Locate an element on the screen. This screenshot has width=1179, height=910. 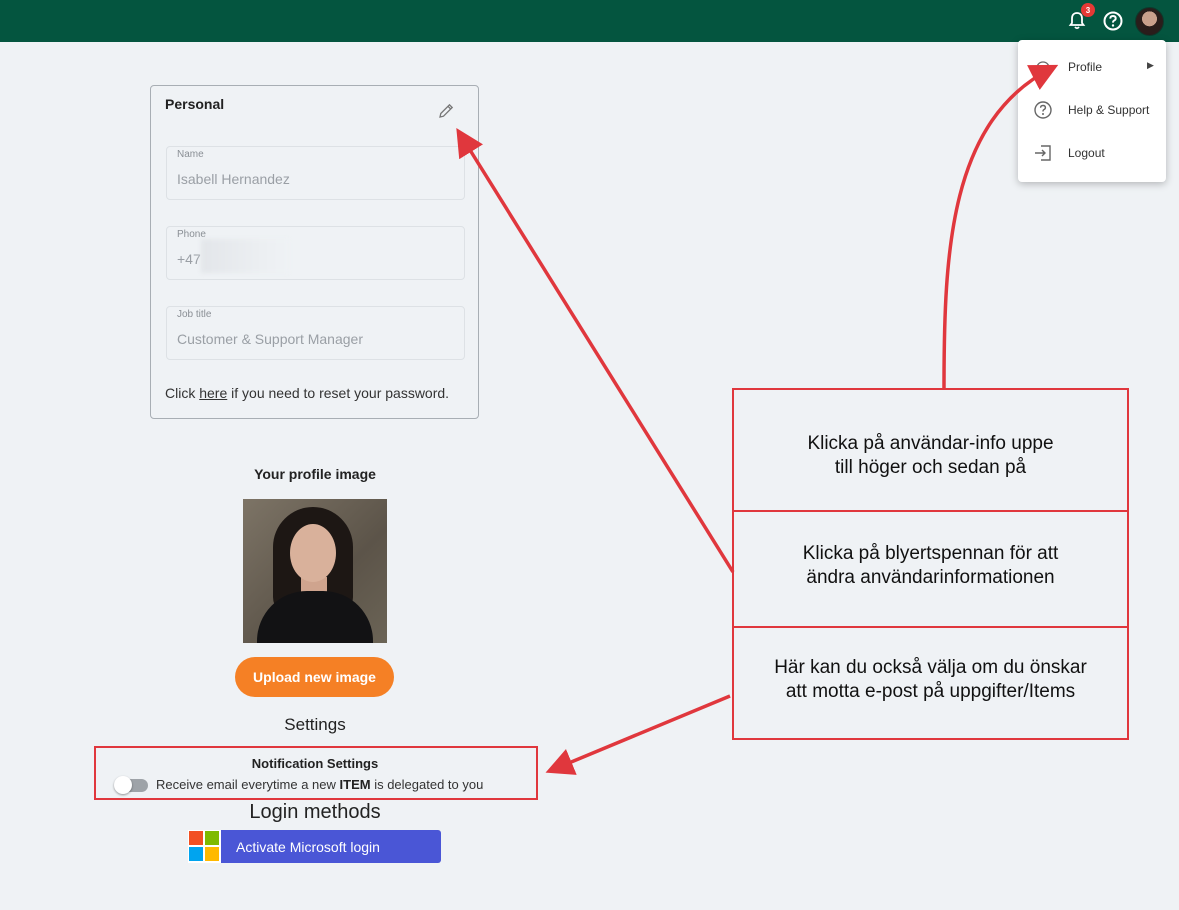
arrow-to-profile-menu is located at coordinates (1000, 226).